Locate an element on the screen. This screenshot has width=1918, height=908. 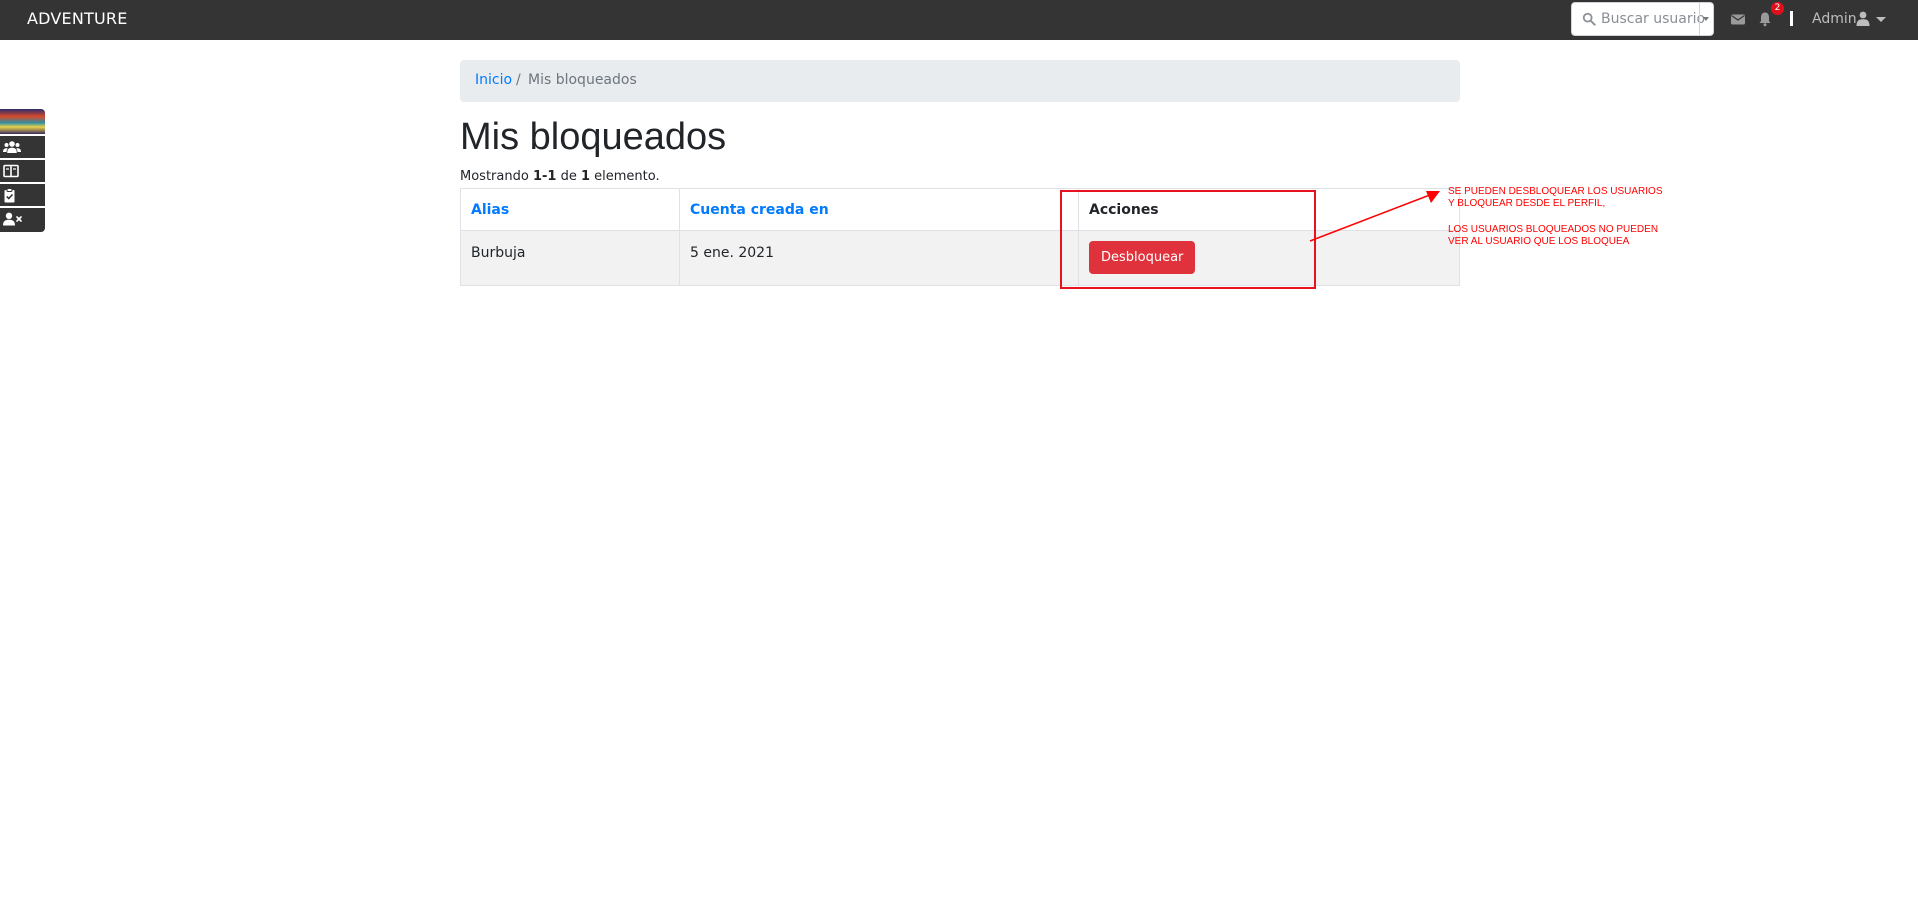
sidebar-item-guide is located at coordinates (22, 172).